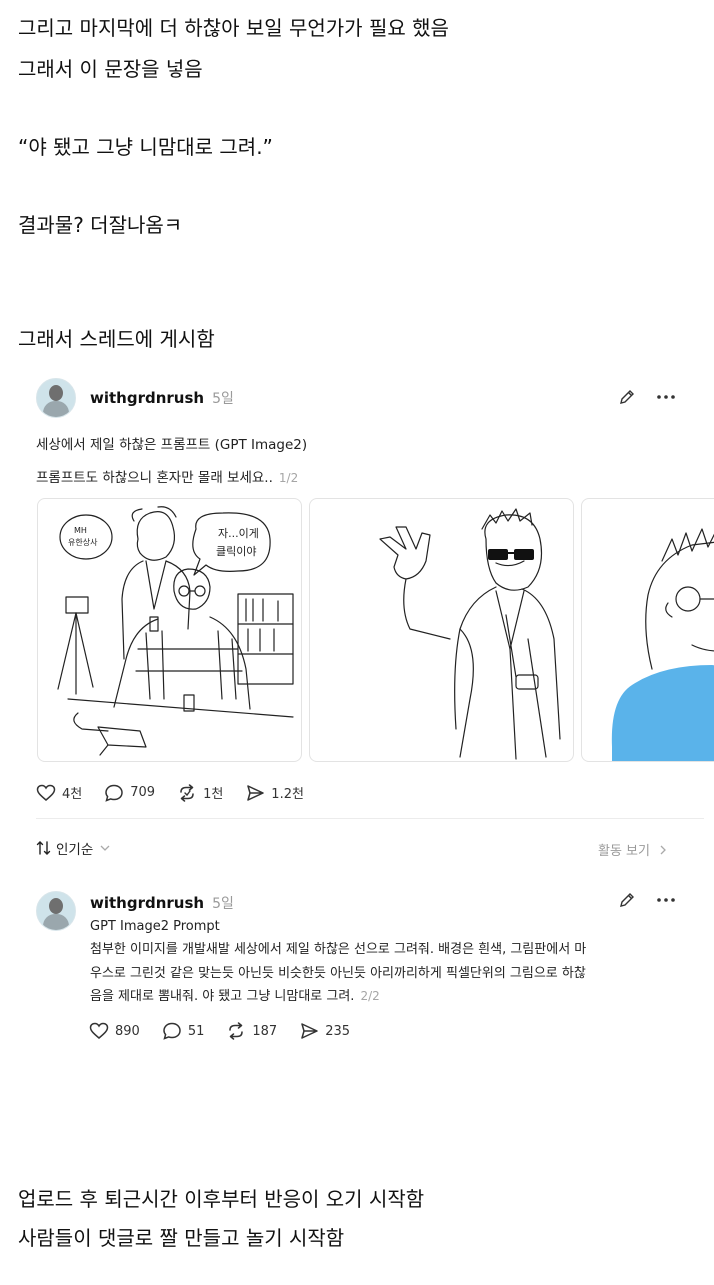 The width and height of the screenshot is (714, 1285). Describe the element at coordinates (127, 1031) in the screenshot. I see `reply-likes-count: 890` at that location.